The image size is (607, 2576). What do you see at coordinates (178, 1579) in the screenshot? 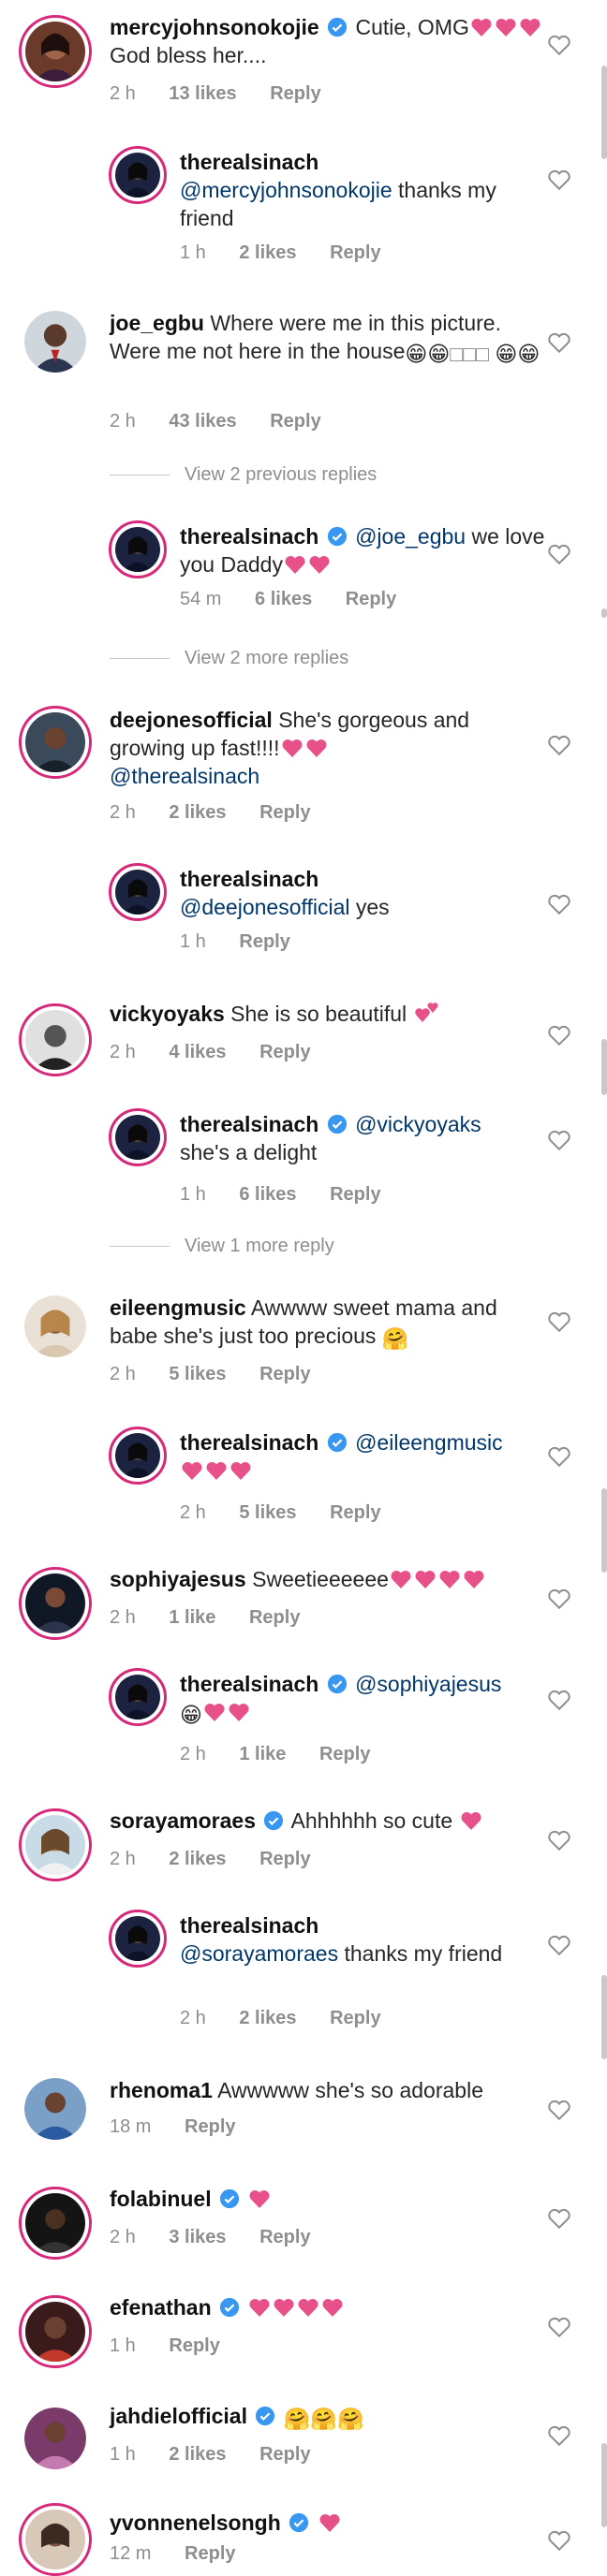
I see `username: sophiyajesus` at bounding box center [178, 1579].